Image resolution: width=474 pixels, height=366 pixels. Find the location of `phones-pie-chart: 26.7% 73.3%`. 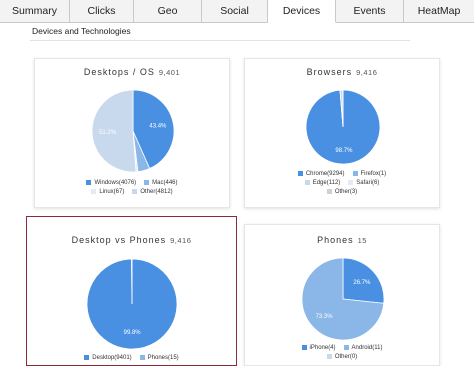

phones-pie-chart: 26.7% 73.3% is located at coordinates (343, 299).